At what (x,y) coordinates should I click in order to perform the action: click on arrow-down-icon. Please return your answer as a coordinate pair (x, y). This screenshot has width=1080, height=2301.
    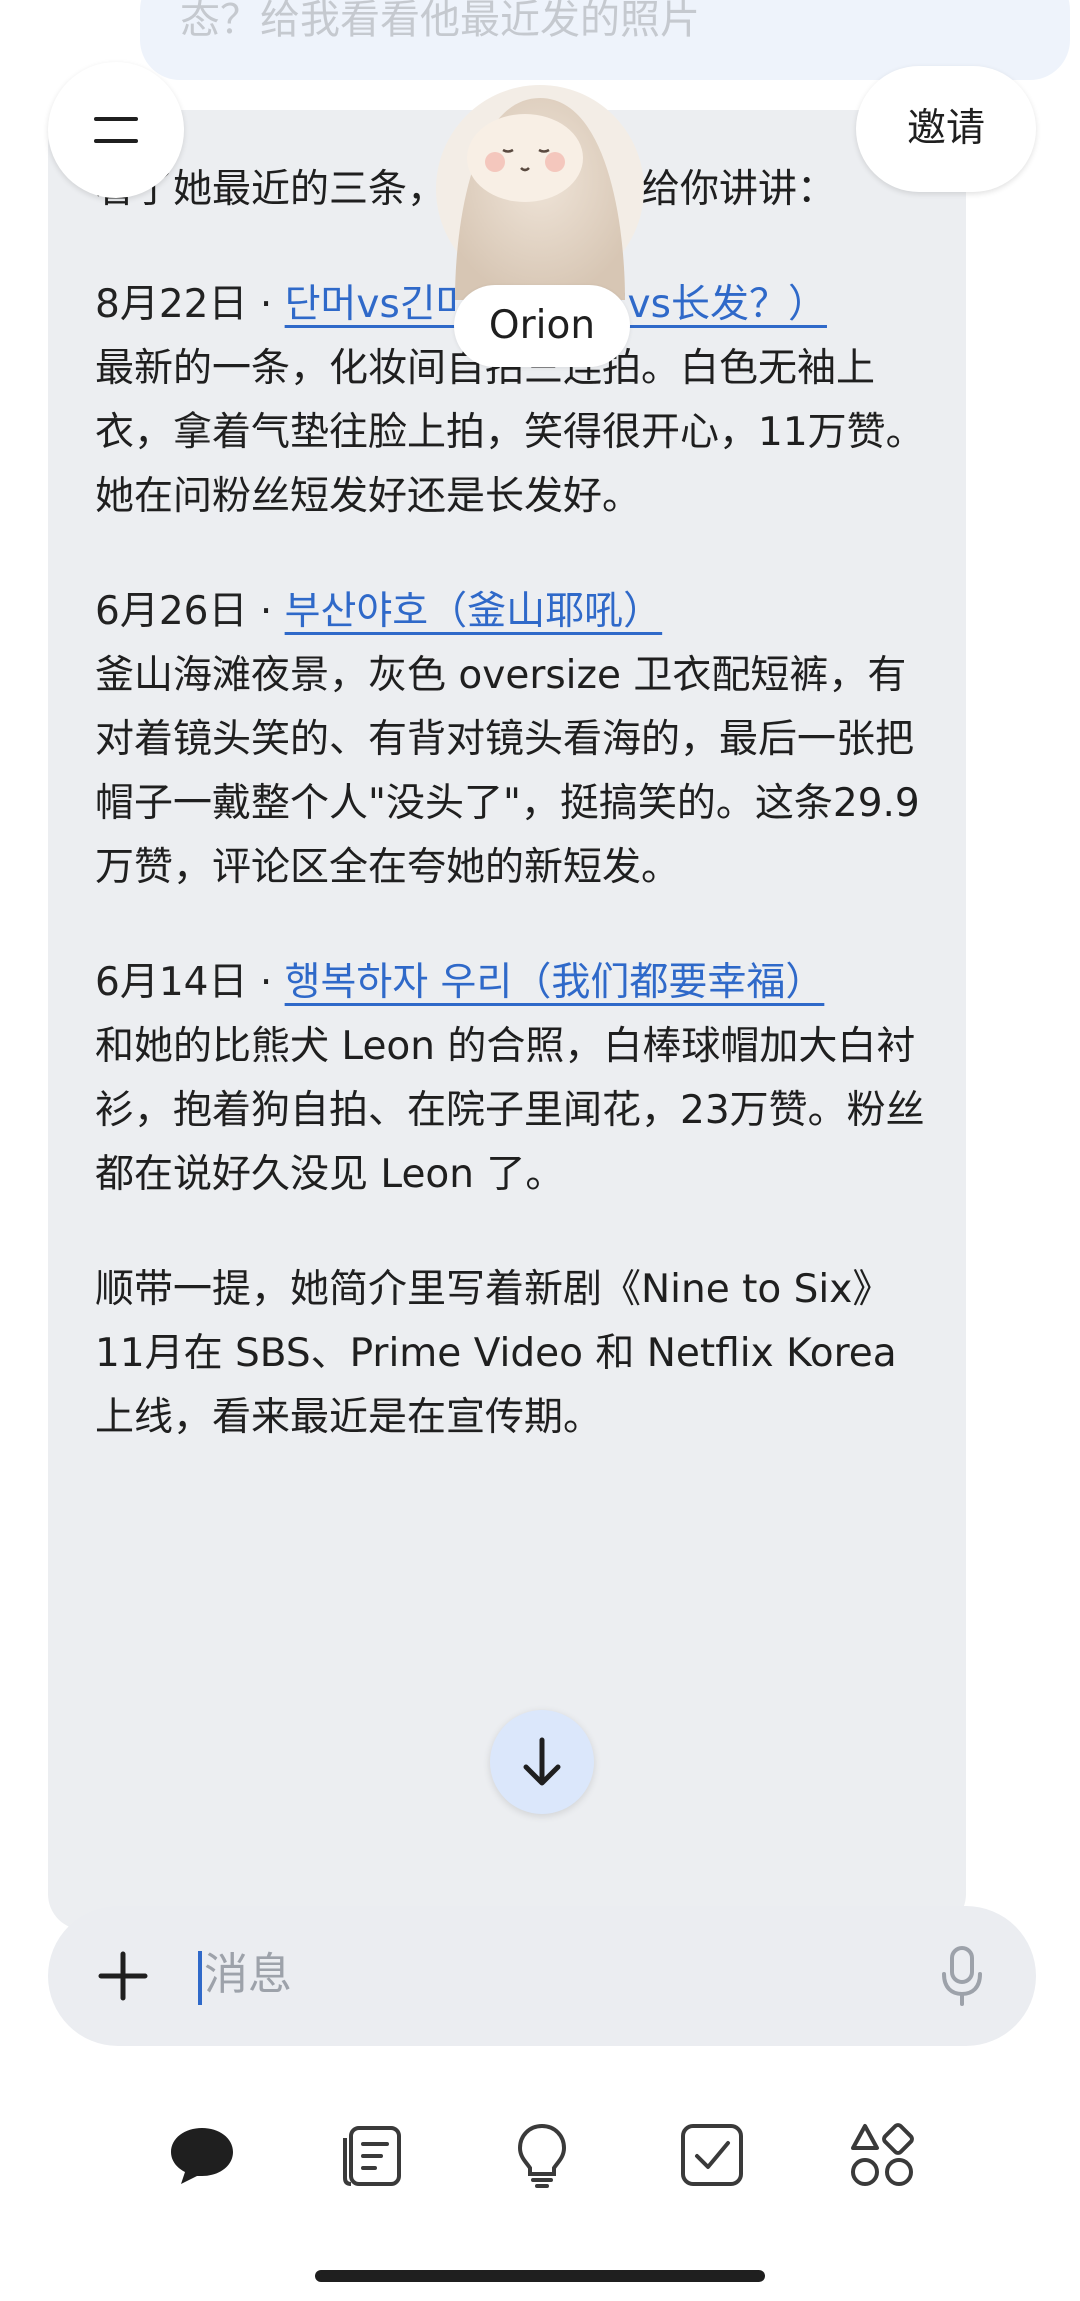
    Looking at the image, I should click on (542, 1761).